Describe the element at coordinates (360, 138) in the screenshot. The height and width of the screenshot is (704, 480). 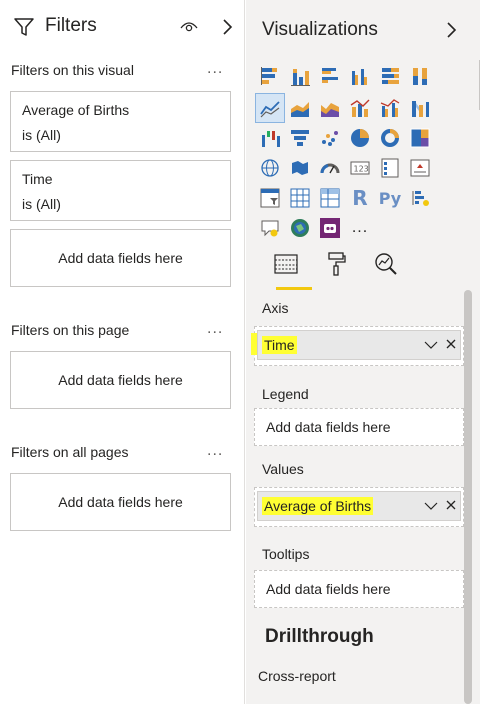
I see `pie-chart-icon` at that location.